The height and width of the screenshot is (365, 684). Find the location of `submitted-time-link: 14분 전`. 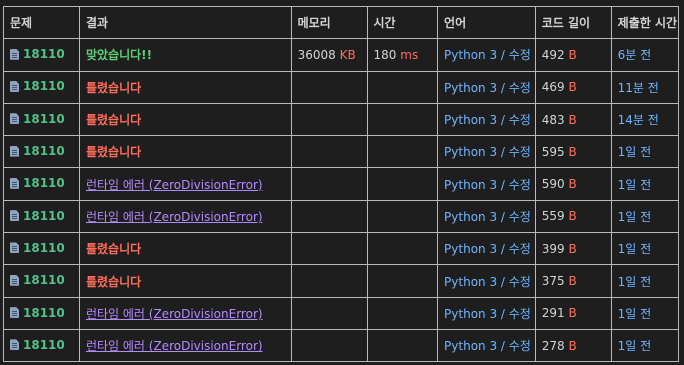

submitted-time-link: 14분 전 is located at coordinates (638, 120).